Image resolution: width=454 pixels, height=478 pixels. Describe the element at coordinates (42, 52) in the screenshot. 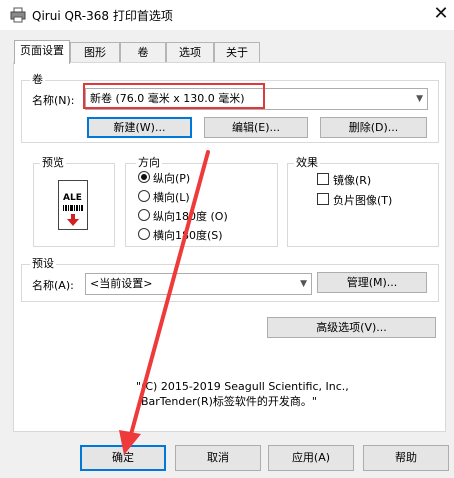

I see `tab-page-setup: 页面设置` at that location.